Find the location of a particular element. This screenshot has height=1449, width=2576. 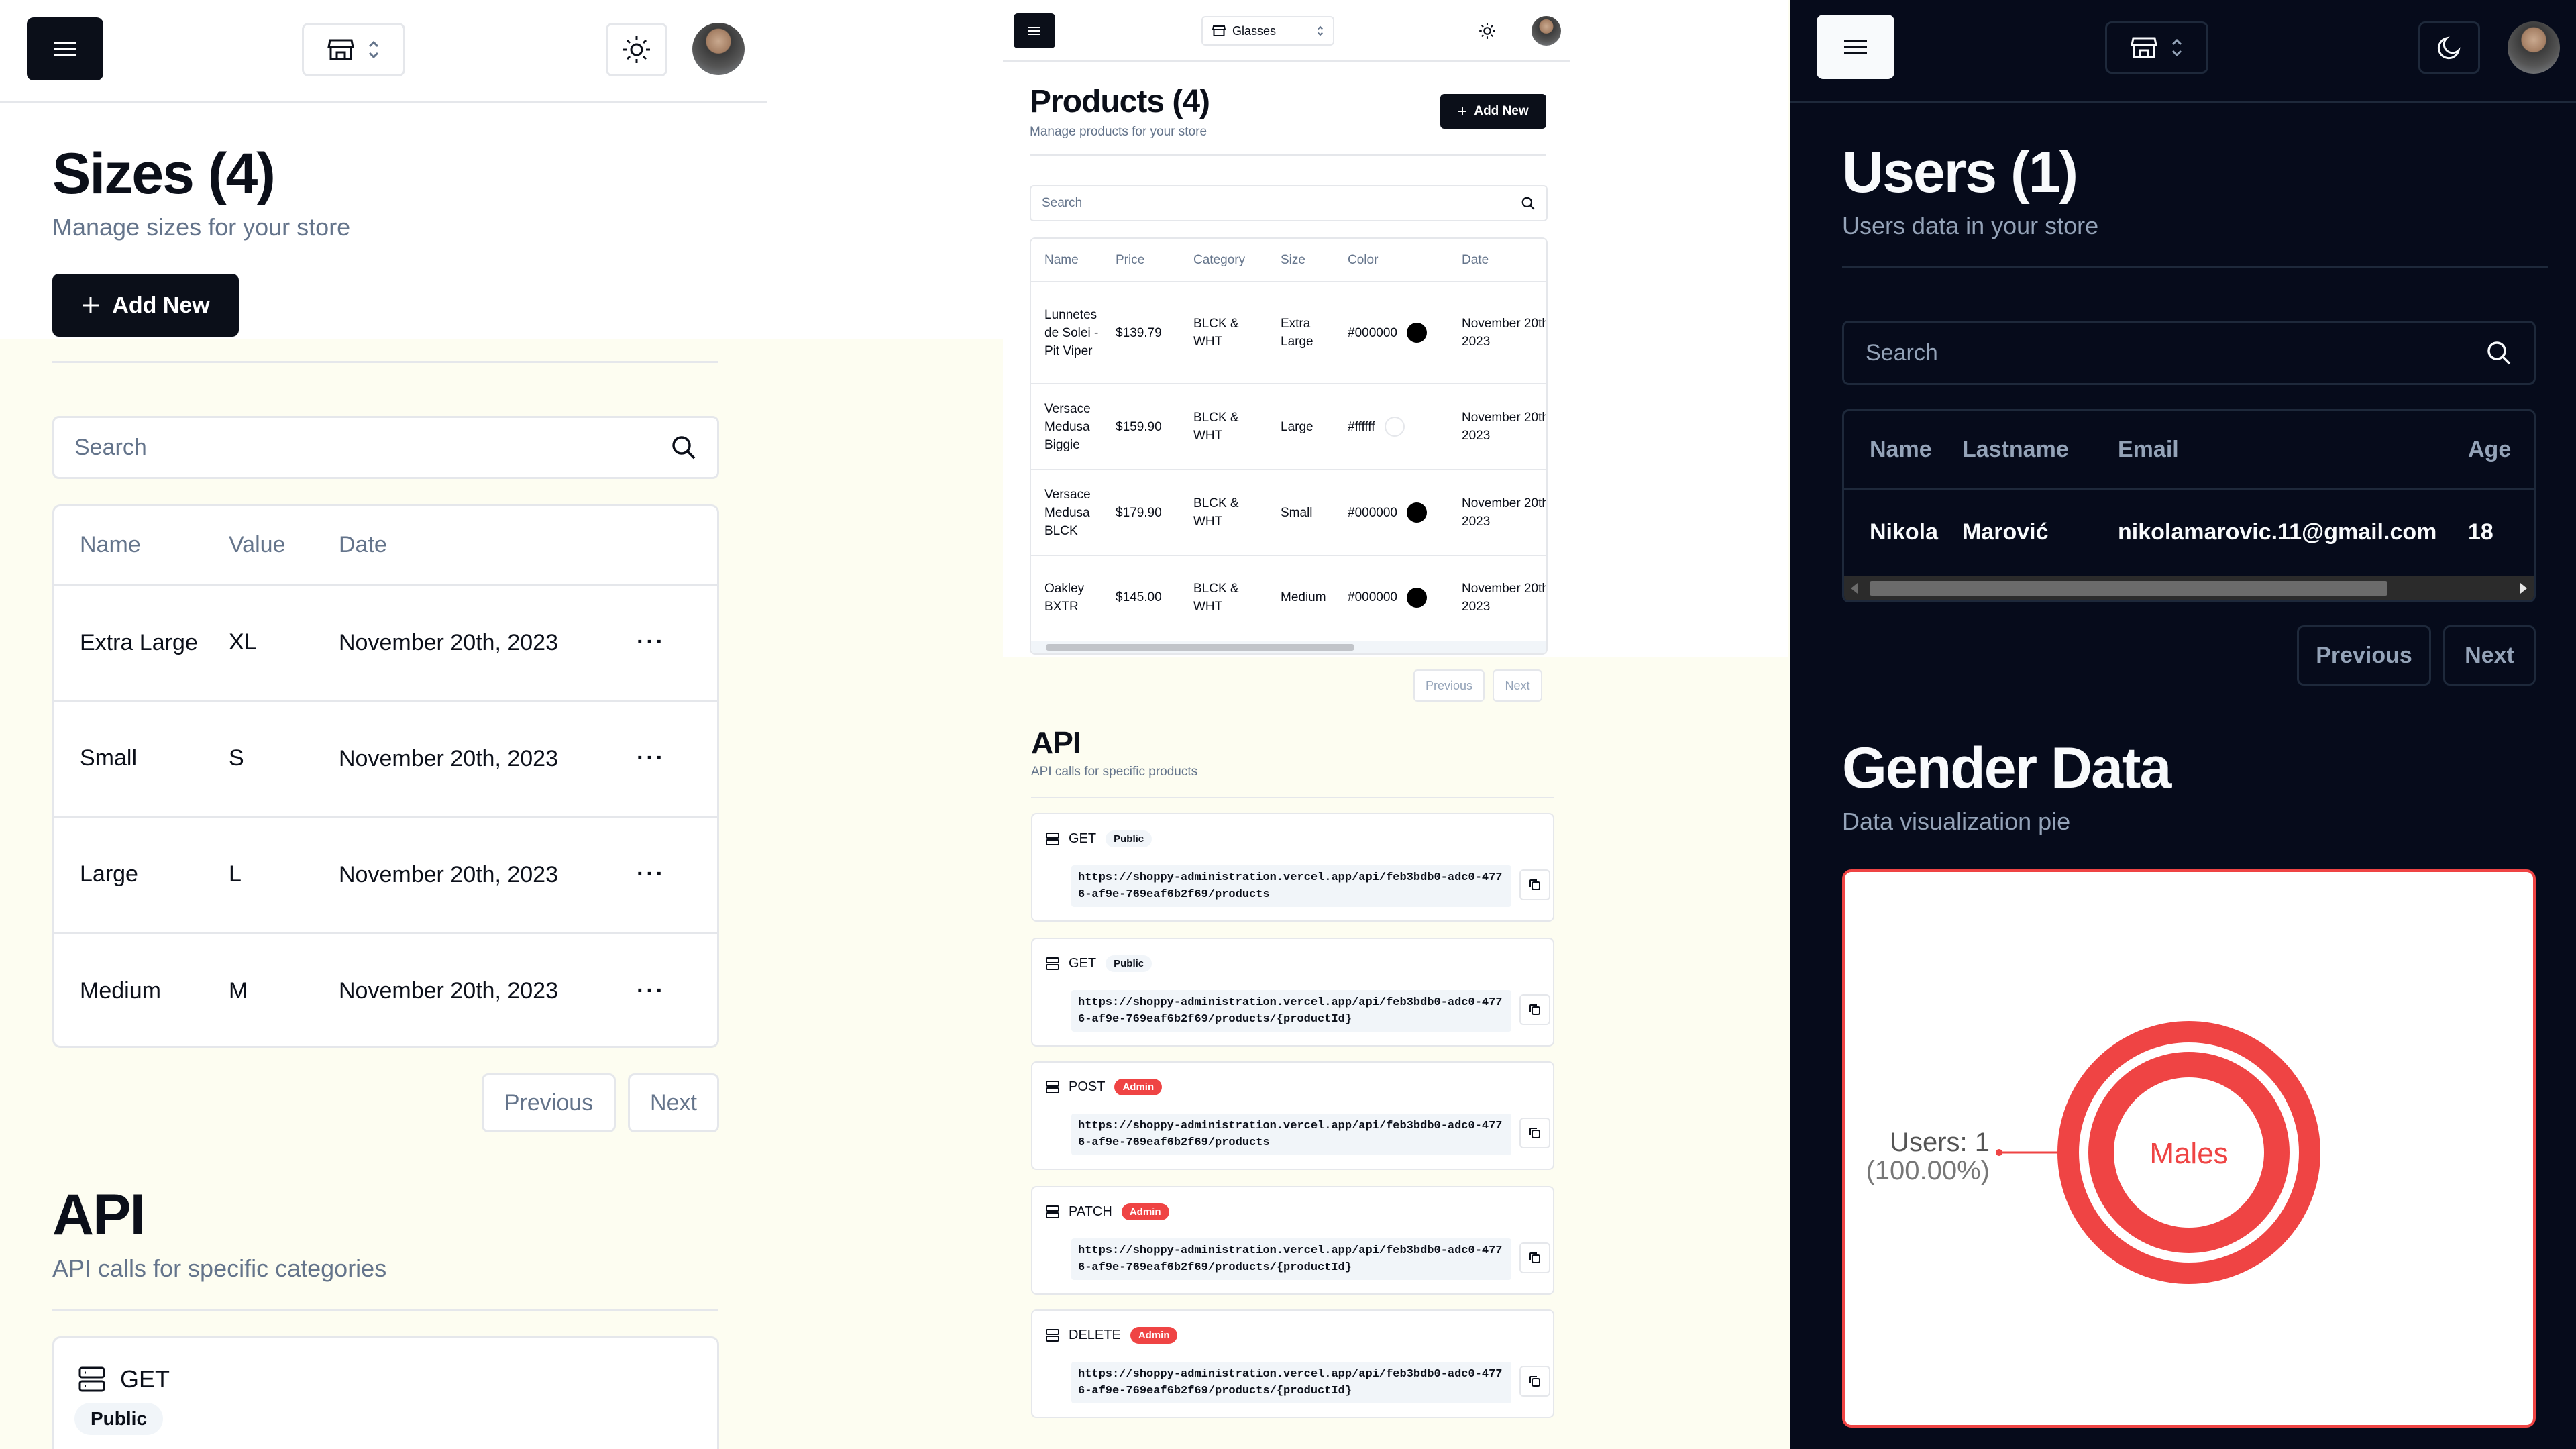

page-subtitle: Manage products for your store is located at coordinates (1119, 132).